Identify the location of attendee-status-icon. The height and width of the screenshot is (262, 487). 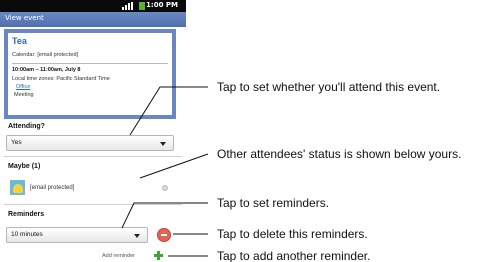
(165, 188).